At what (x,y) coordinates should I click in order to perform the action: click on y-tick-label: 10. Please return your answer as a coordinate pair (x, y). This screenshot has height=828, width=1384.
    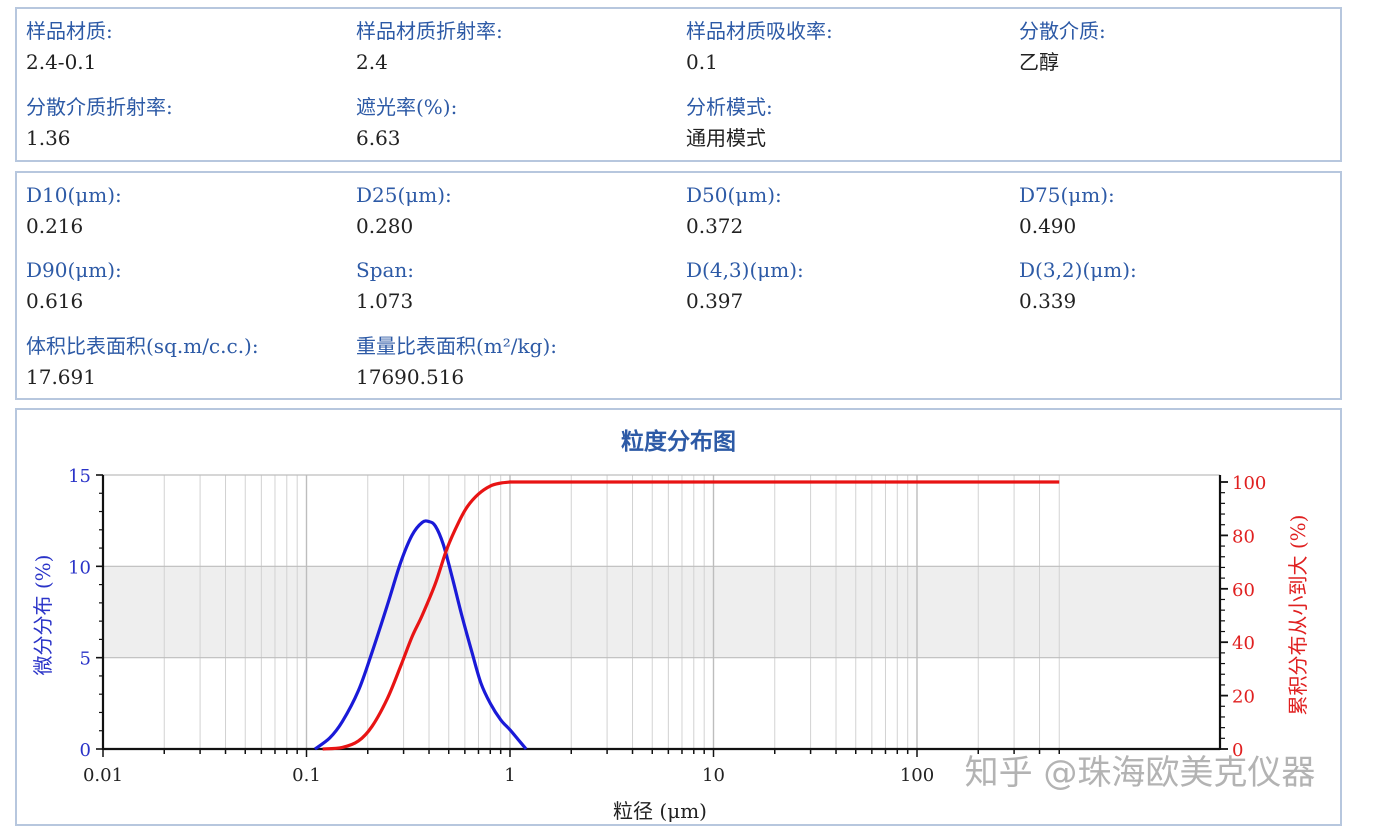
    Looking at the image, I should click on (79, 567).